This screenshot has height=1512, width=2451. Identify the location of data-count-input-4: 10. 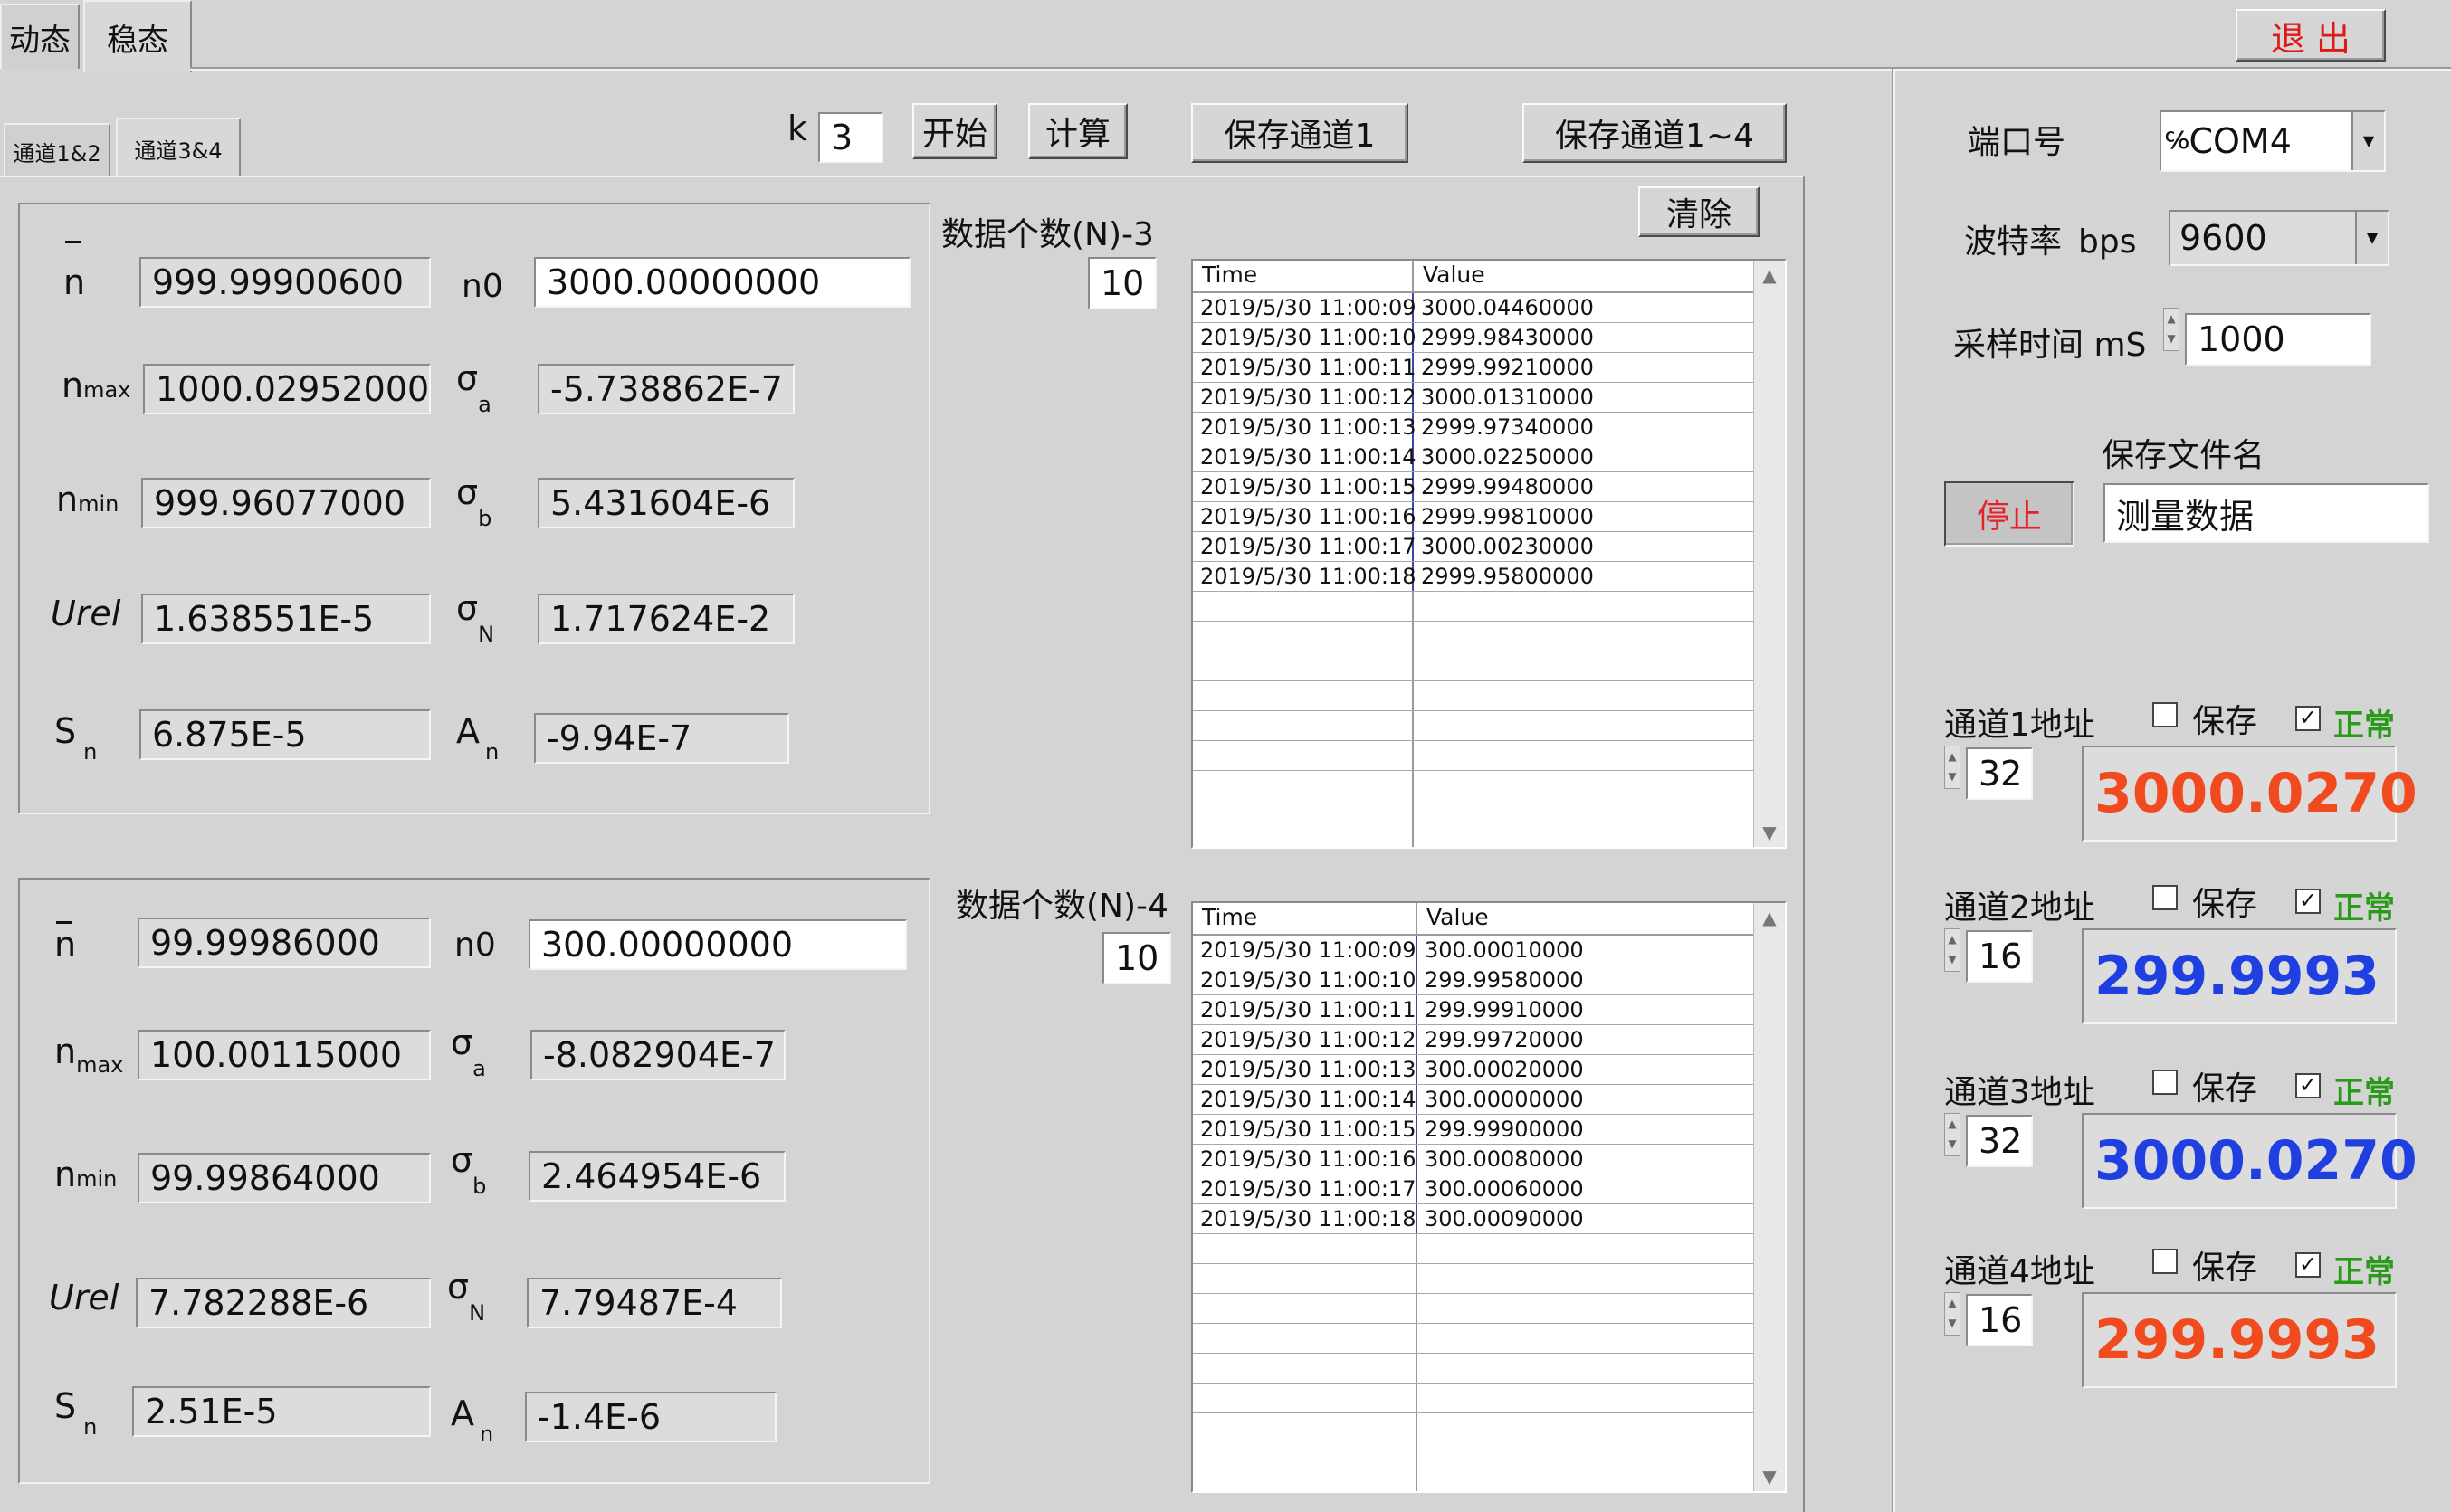
(1136, 958).